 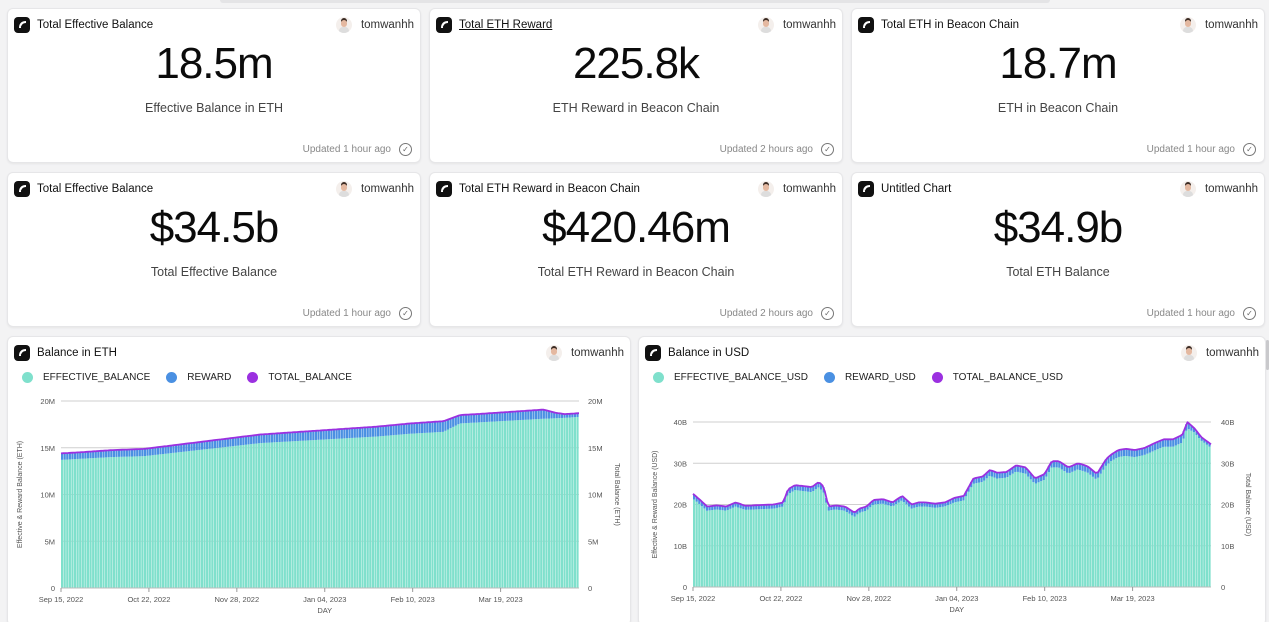 I want to click on card-title: Total ETH Reward, so click(x=505, y=25).